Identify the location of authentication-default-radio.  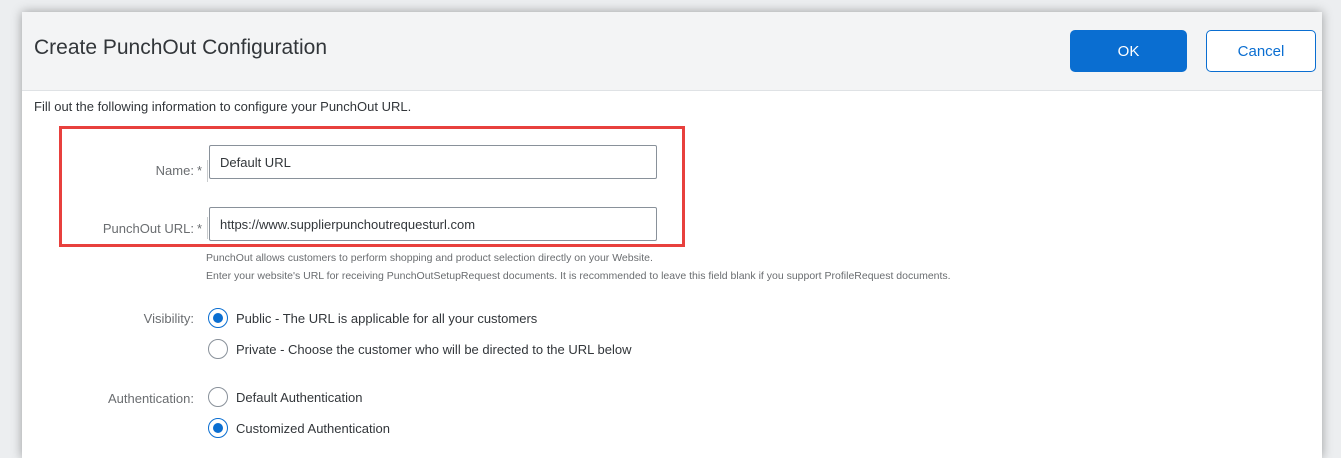
(218, 397).